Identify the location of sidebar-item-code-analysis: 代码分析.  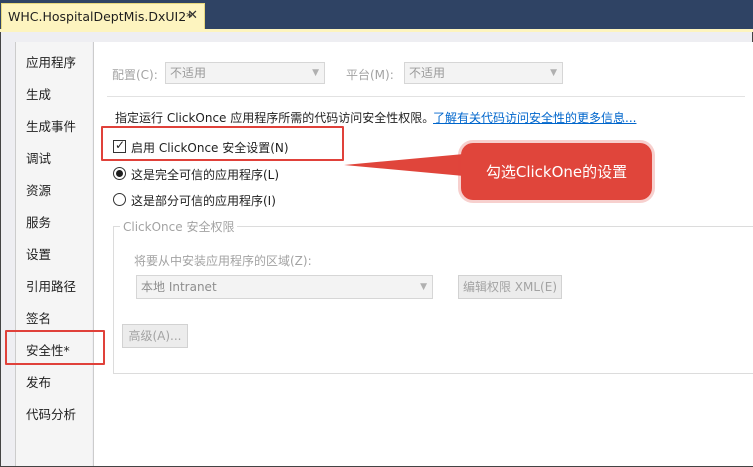
(51, 413).